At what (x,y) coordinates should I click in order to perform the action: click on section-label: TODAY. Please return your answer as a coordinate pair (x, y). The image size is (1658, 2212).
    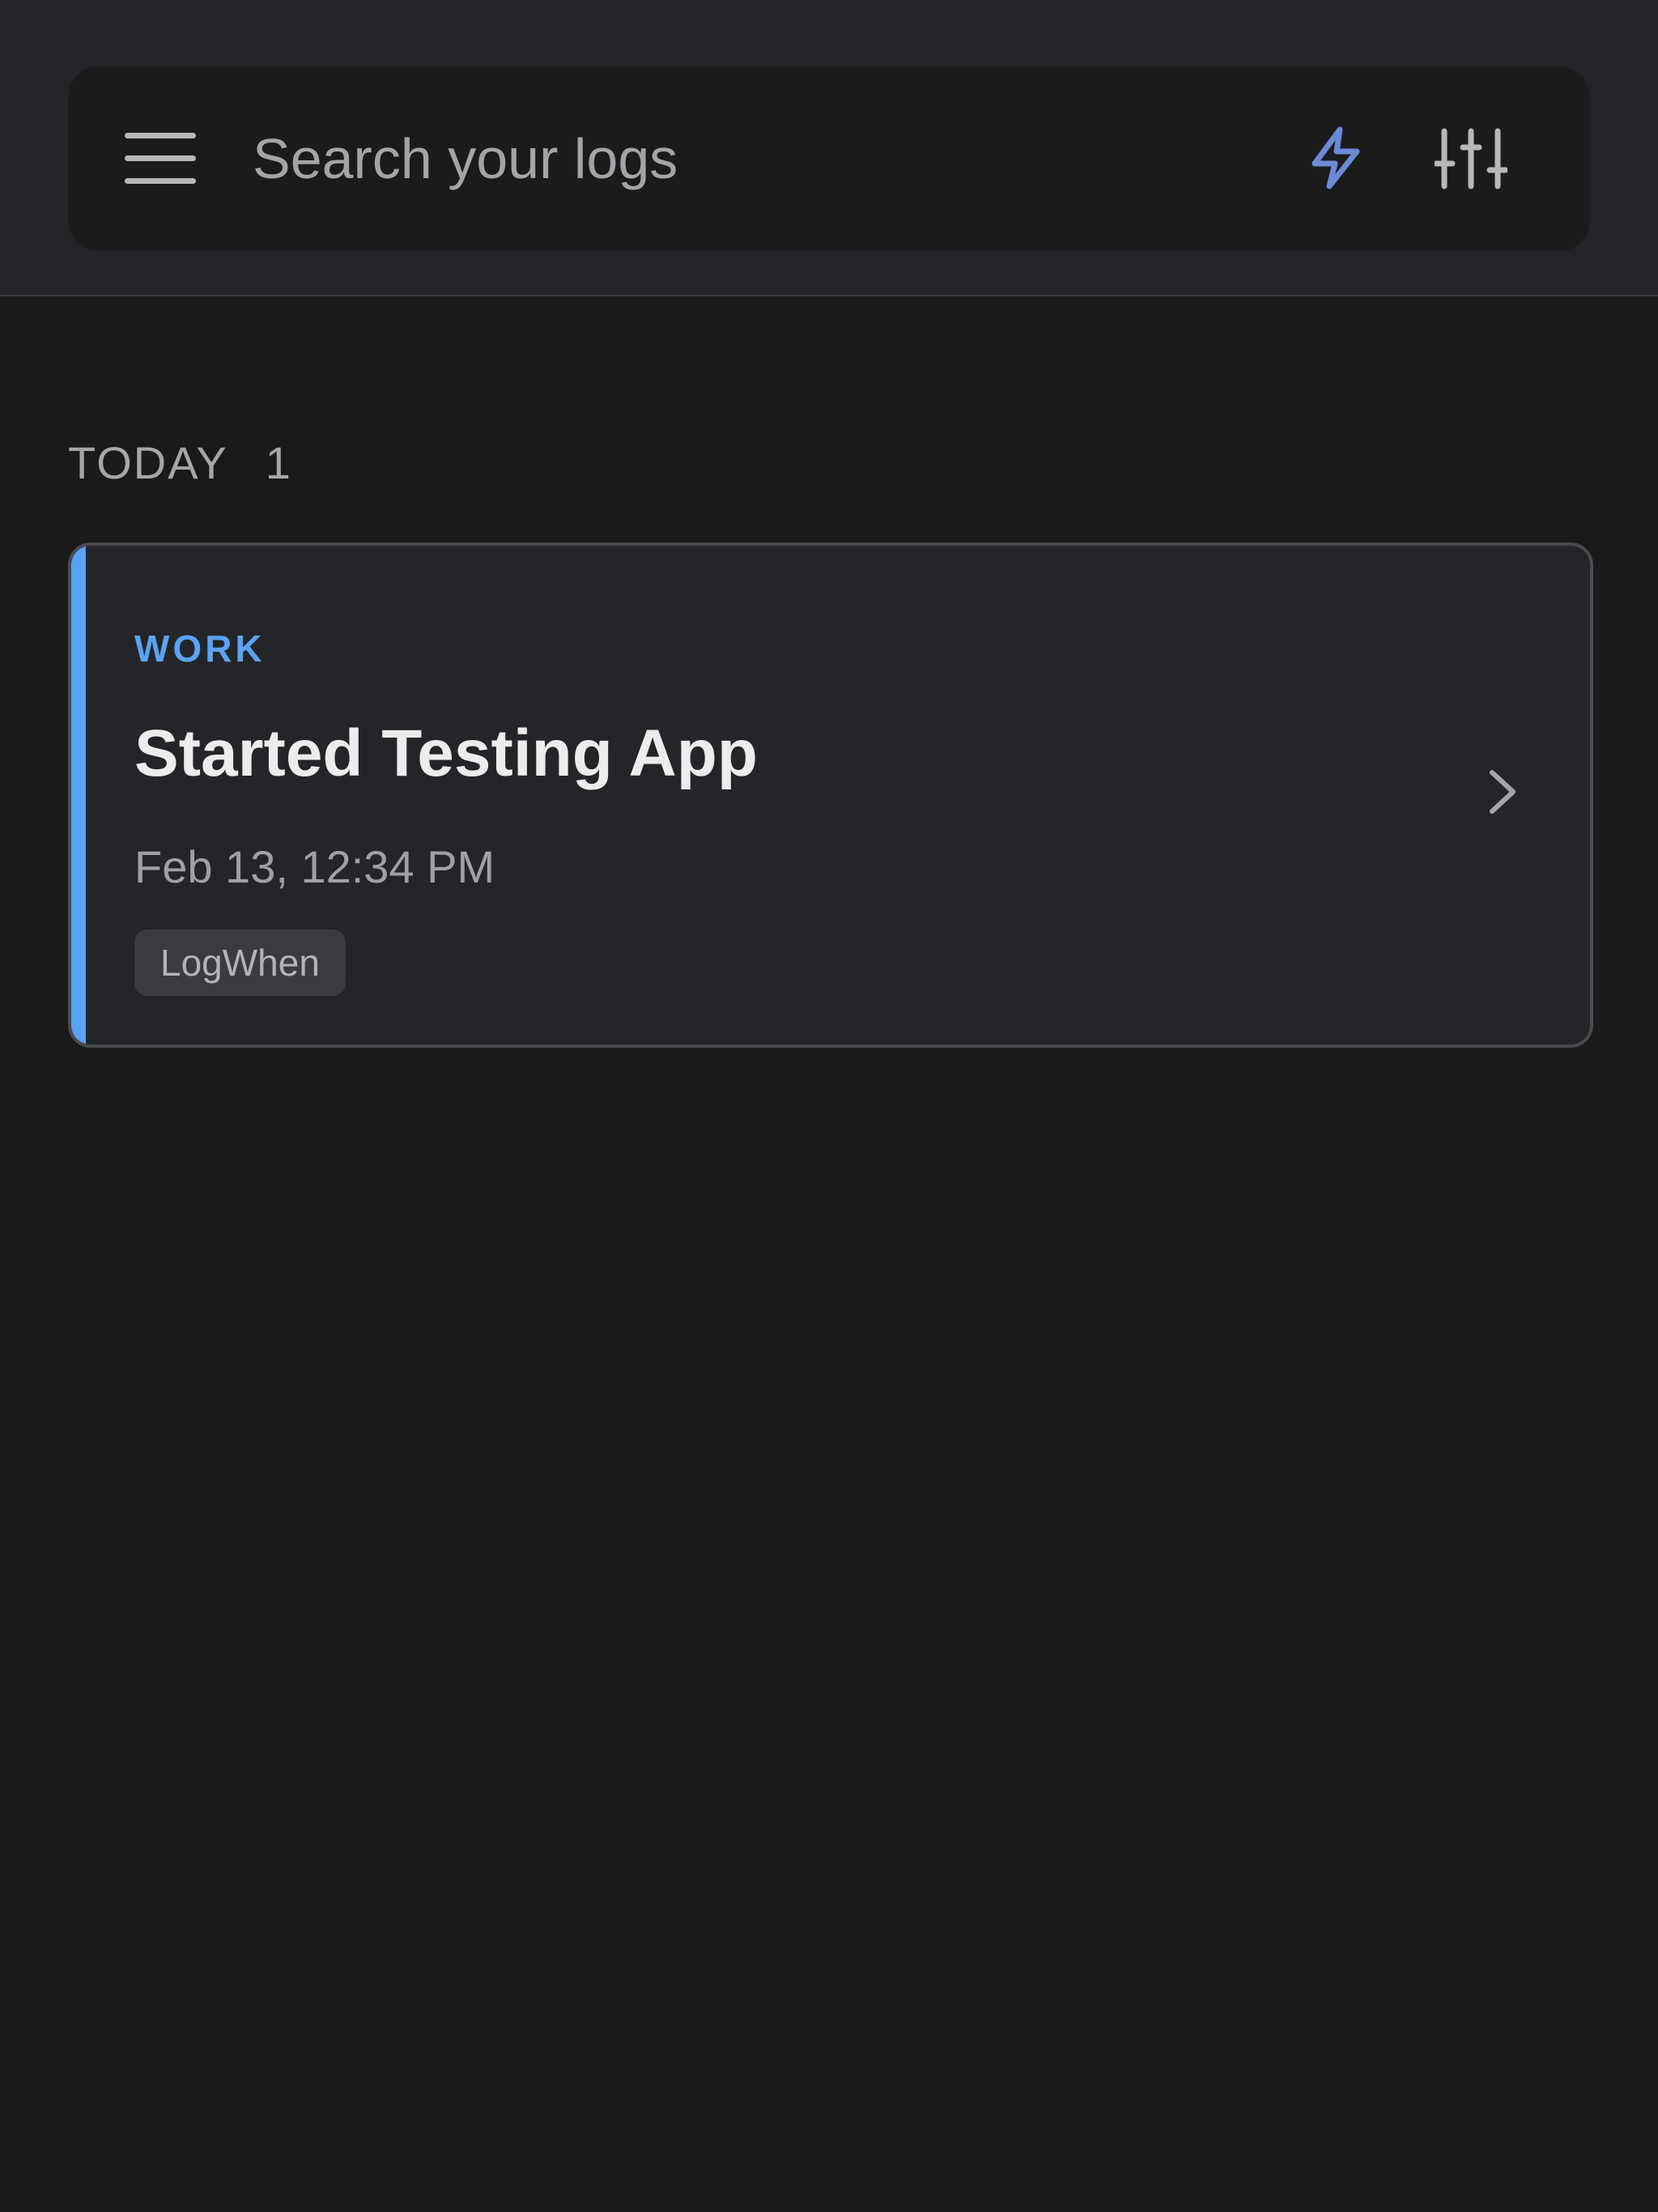
    Looking at the image, I should click on (148, 462).